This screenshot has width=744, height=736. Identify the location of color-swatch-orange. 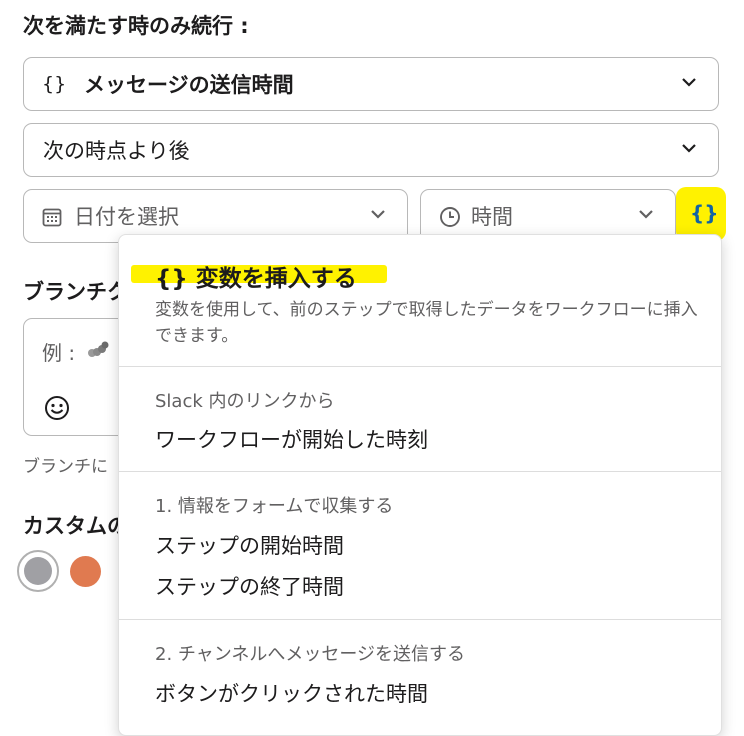
(85, 571).